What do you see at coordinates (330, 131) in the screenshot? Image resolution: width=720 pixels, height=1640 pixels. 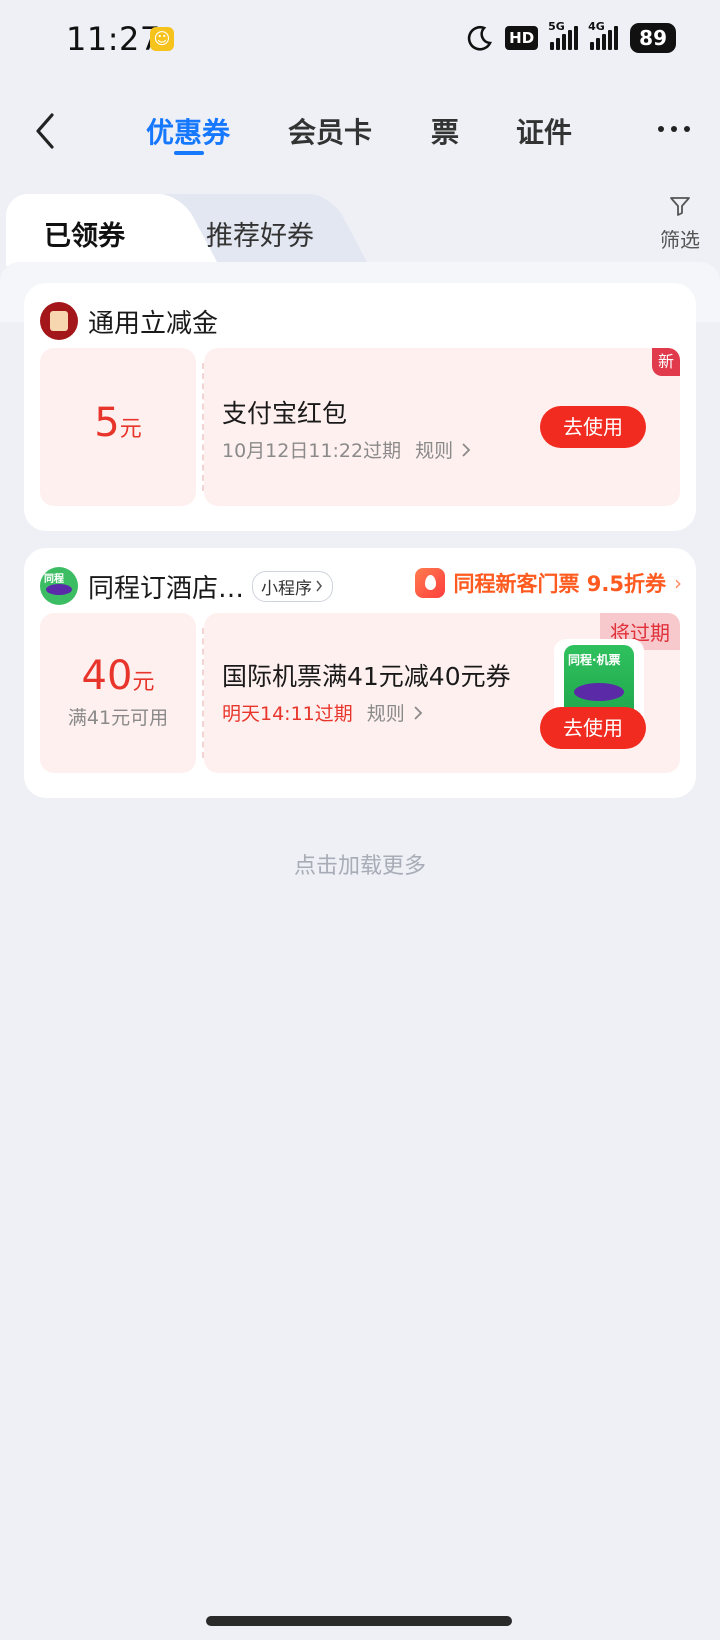 I see `tab-member-cards: 会员卡` at bounding box center [330, 131].